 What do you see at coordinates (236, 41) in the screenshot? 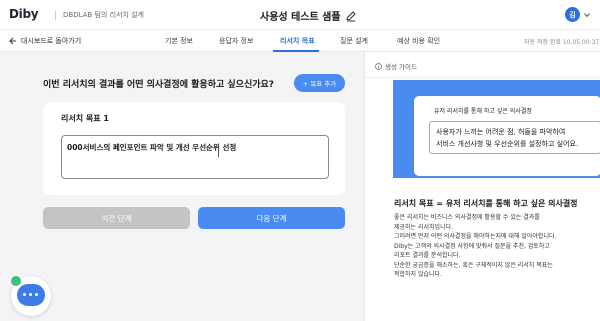
I see `tab-respondent-info: 응답자 정보` at bounding box center [236, 41].